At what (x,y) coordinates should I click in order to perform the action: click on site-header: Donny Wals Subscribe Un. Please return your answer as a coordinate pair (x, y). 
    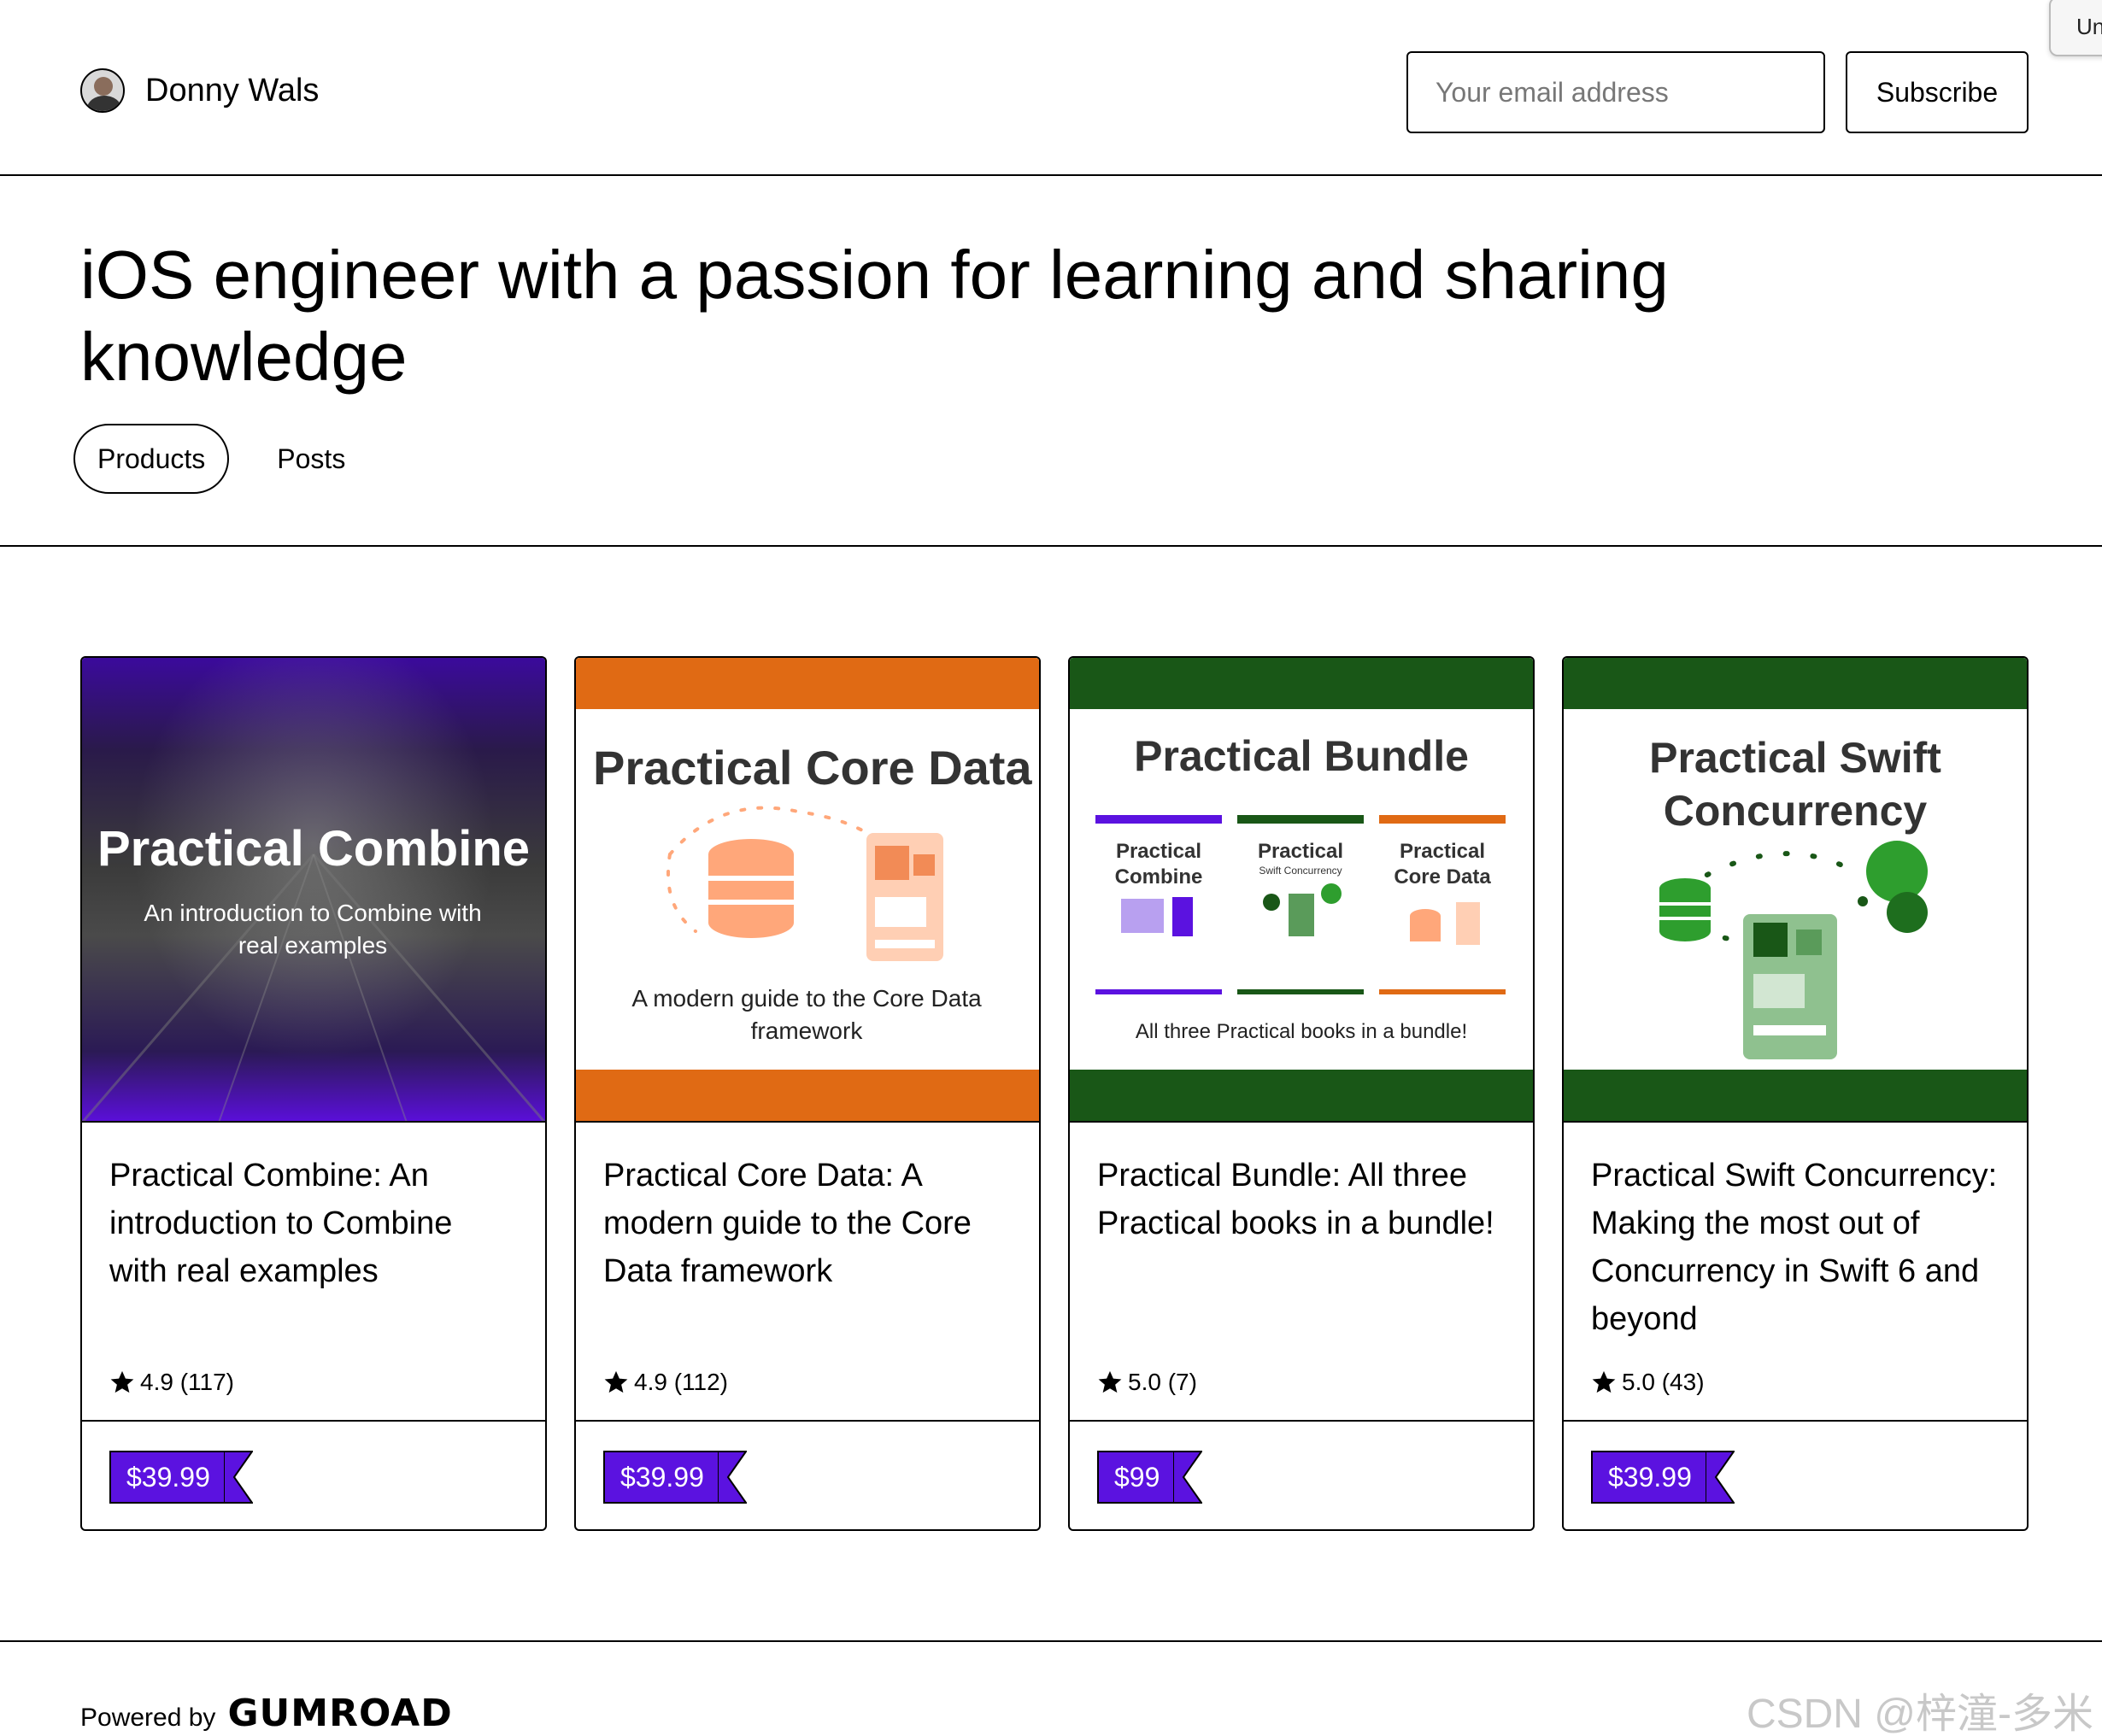
    Looking at the image, I should click on (1051, 88).